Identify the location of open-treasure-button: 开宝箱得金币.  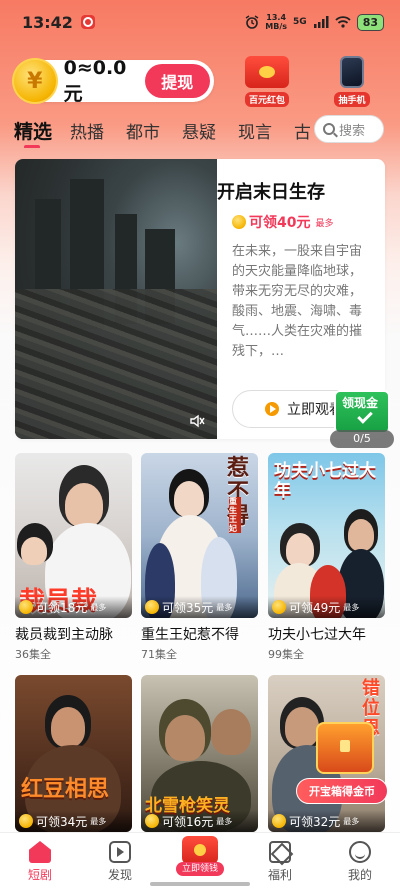
(342, 791).